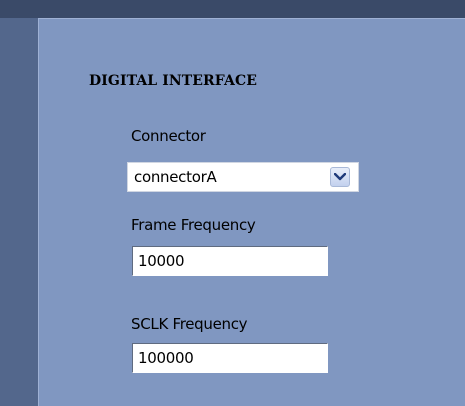 The width and height of the screenshot is (465, 406). What do you see at coordinates (19, 212) in the screenshot?
I see `left-border-band` at bounding box center [19, 212].